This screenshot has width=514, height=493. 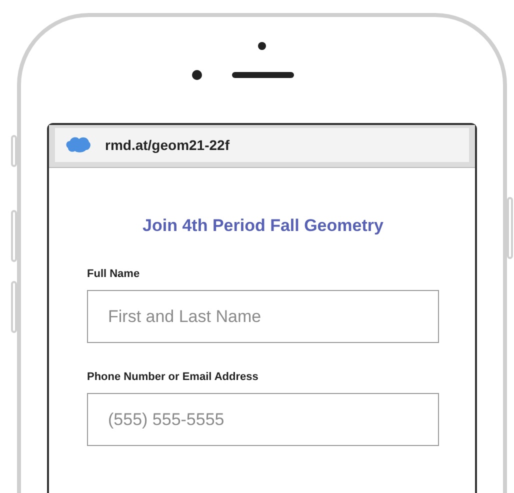 What do you see at coordinates (197, 75) in the screenshot?
I see `sensor-icon` at bounding box center [197, 75].